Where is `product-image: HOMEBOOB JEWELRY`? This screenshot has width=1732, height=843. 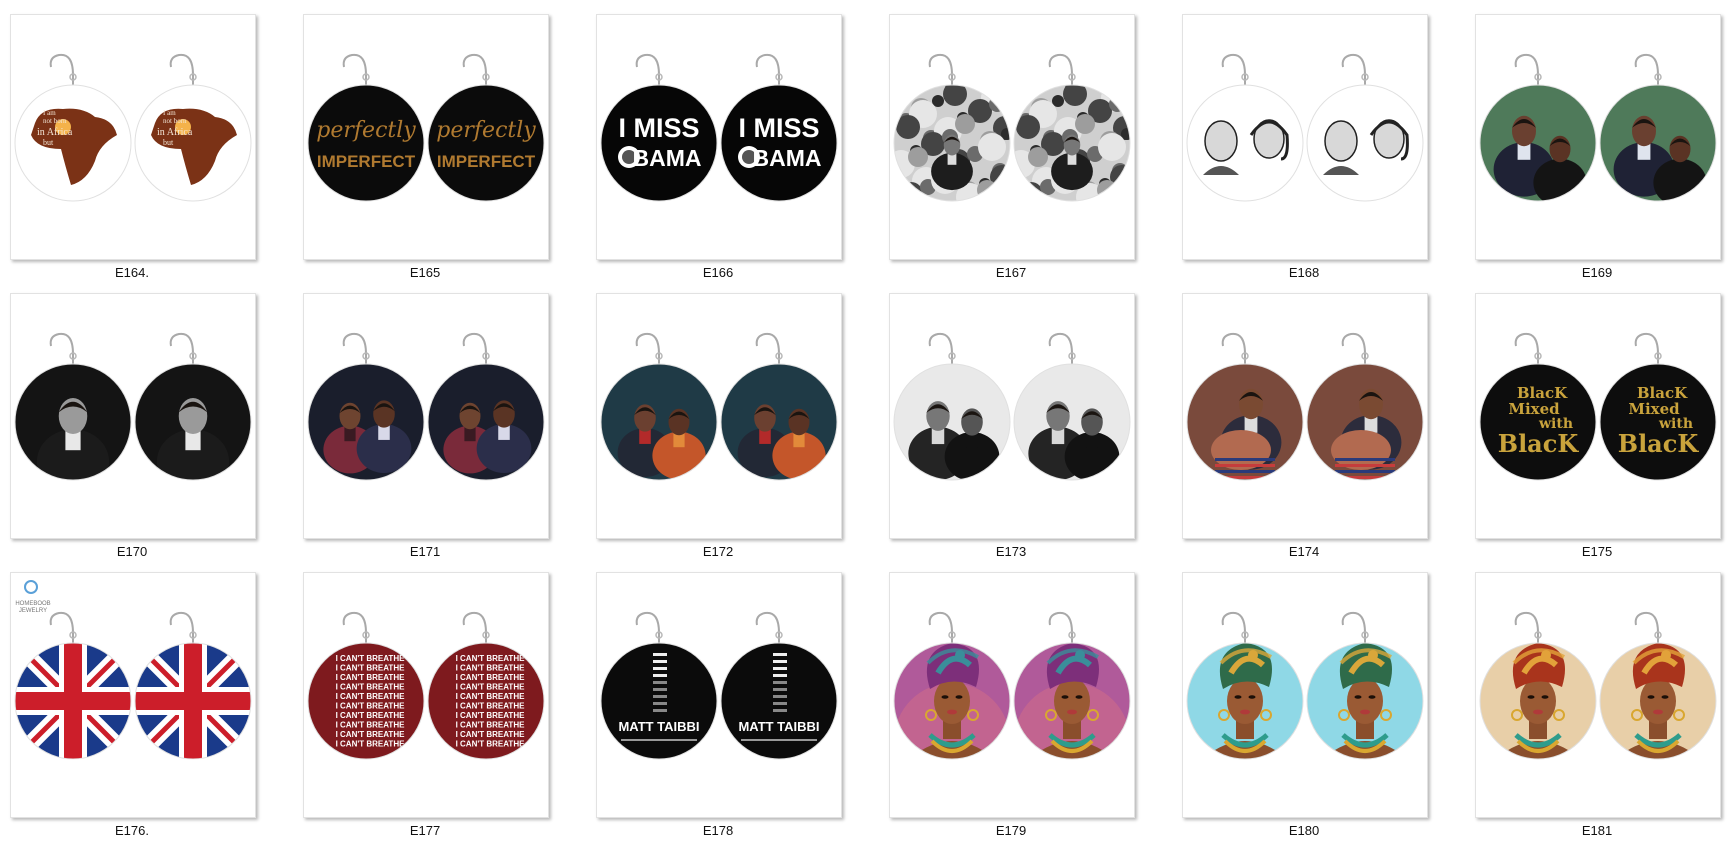
product-image: HOMEBOOB JEWELRY is located at coordinates (133, 695).